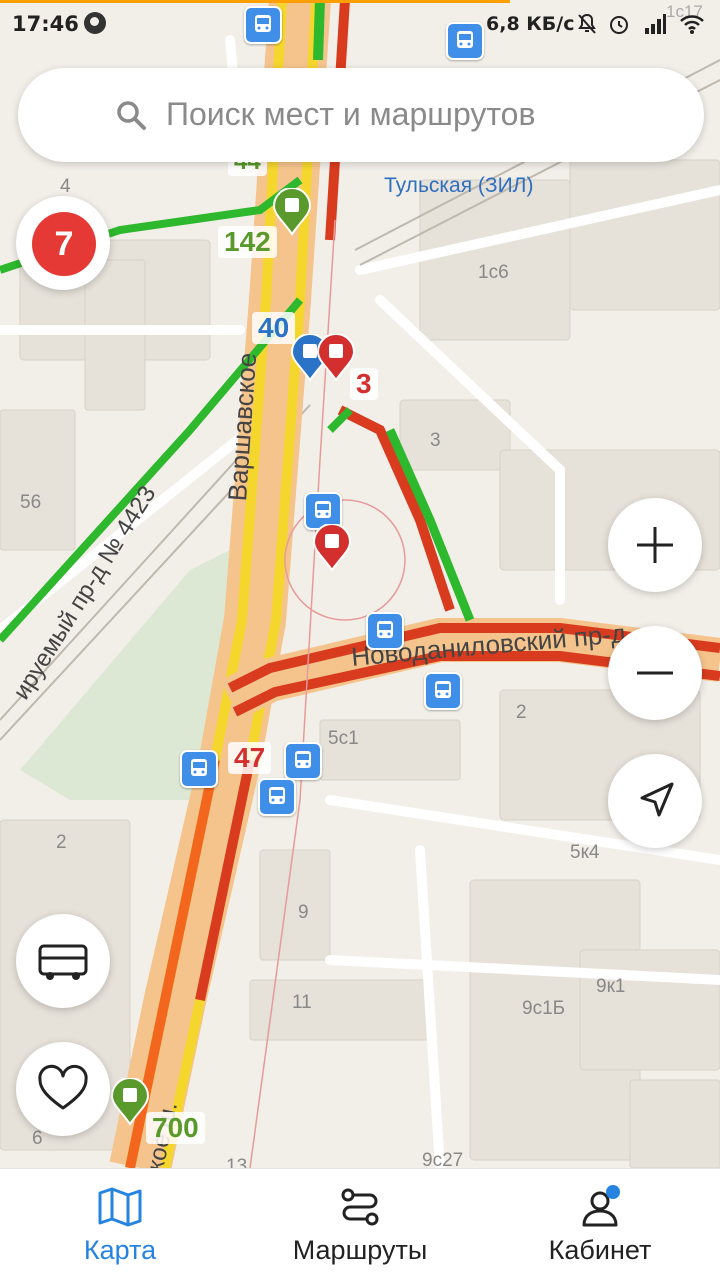 The image size is (720, 1281). Describe the element at coordinates (45, 24) in the screenshot. I see `status-time: 17:46` at that location.